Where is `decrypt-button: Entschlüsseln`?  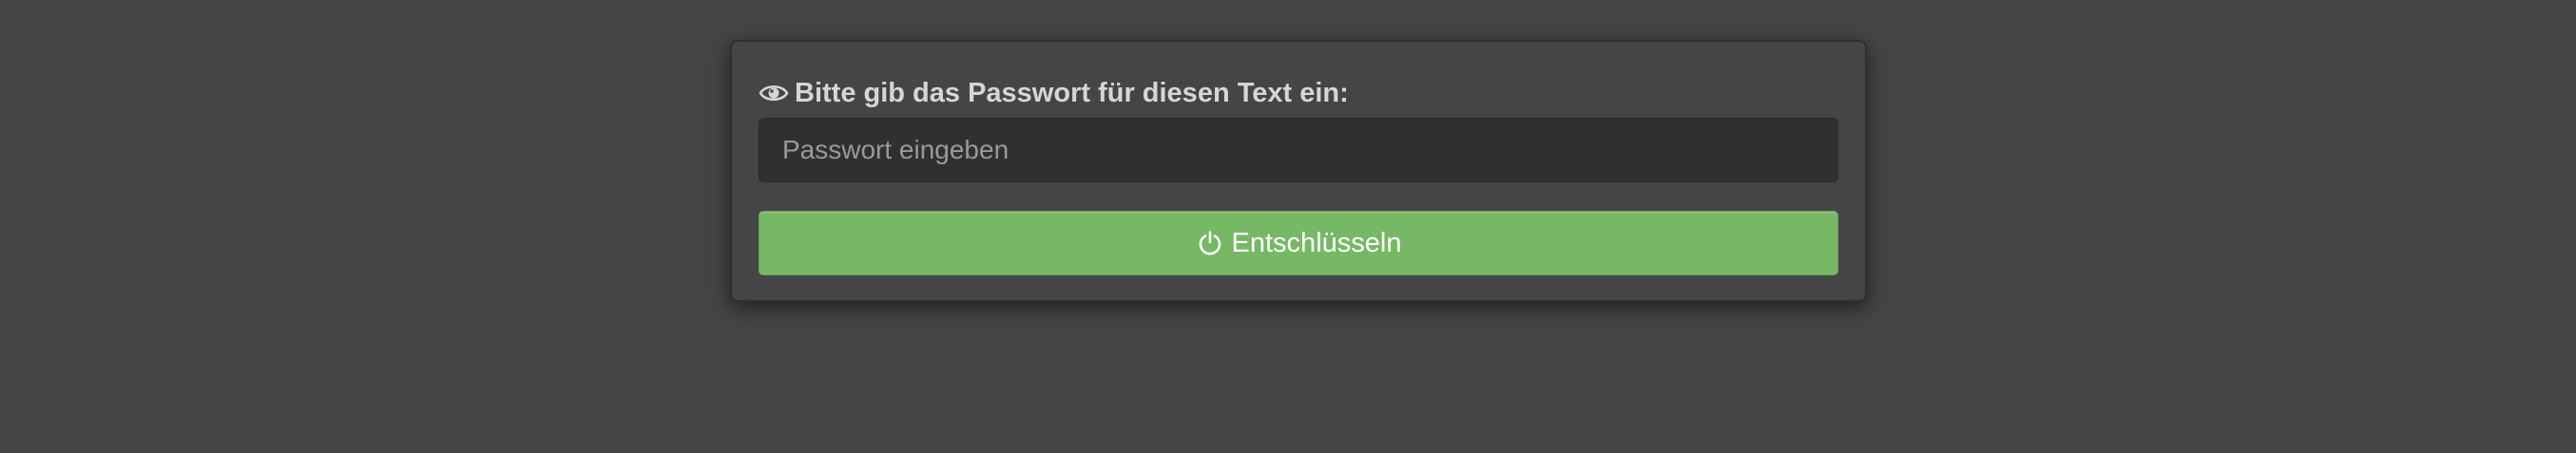
decrypt-button: Entschlüsseln is located at coordinates (1298, 243).